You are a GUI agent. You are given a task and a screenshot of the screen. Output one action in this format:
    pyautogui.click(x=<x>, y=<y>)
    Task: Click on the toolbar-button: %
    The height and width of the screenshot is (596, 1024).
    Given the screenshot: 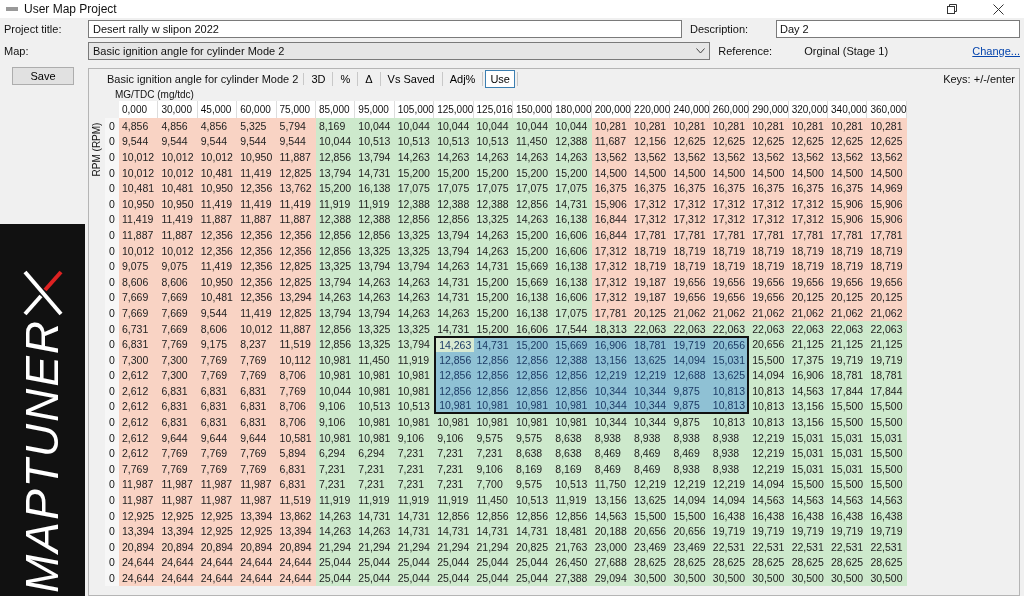 What is the action you would take?
    pyautogui.click(x=345, y=79)
    